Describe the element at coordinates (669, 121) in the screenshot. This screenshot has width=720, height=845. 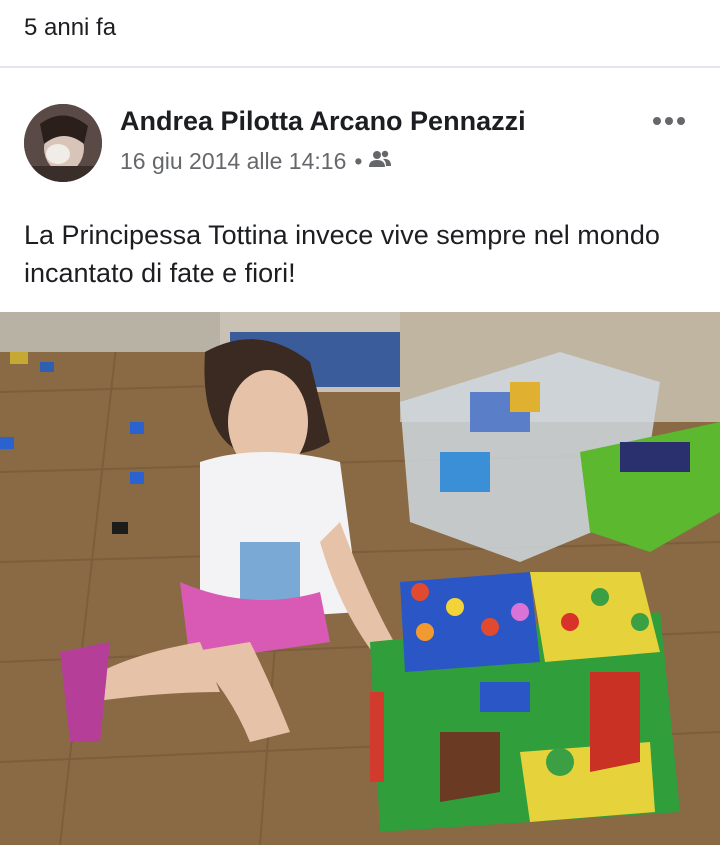
I see `more-options-icon` at that location.